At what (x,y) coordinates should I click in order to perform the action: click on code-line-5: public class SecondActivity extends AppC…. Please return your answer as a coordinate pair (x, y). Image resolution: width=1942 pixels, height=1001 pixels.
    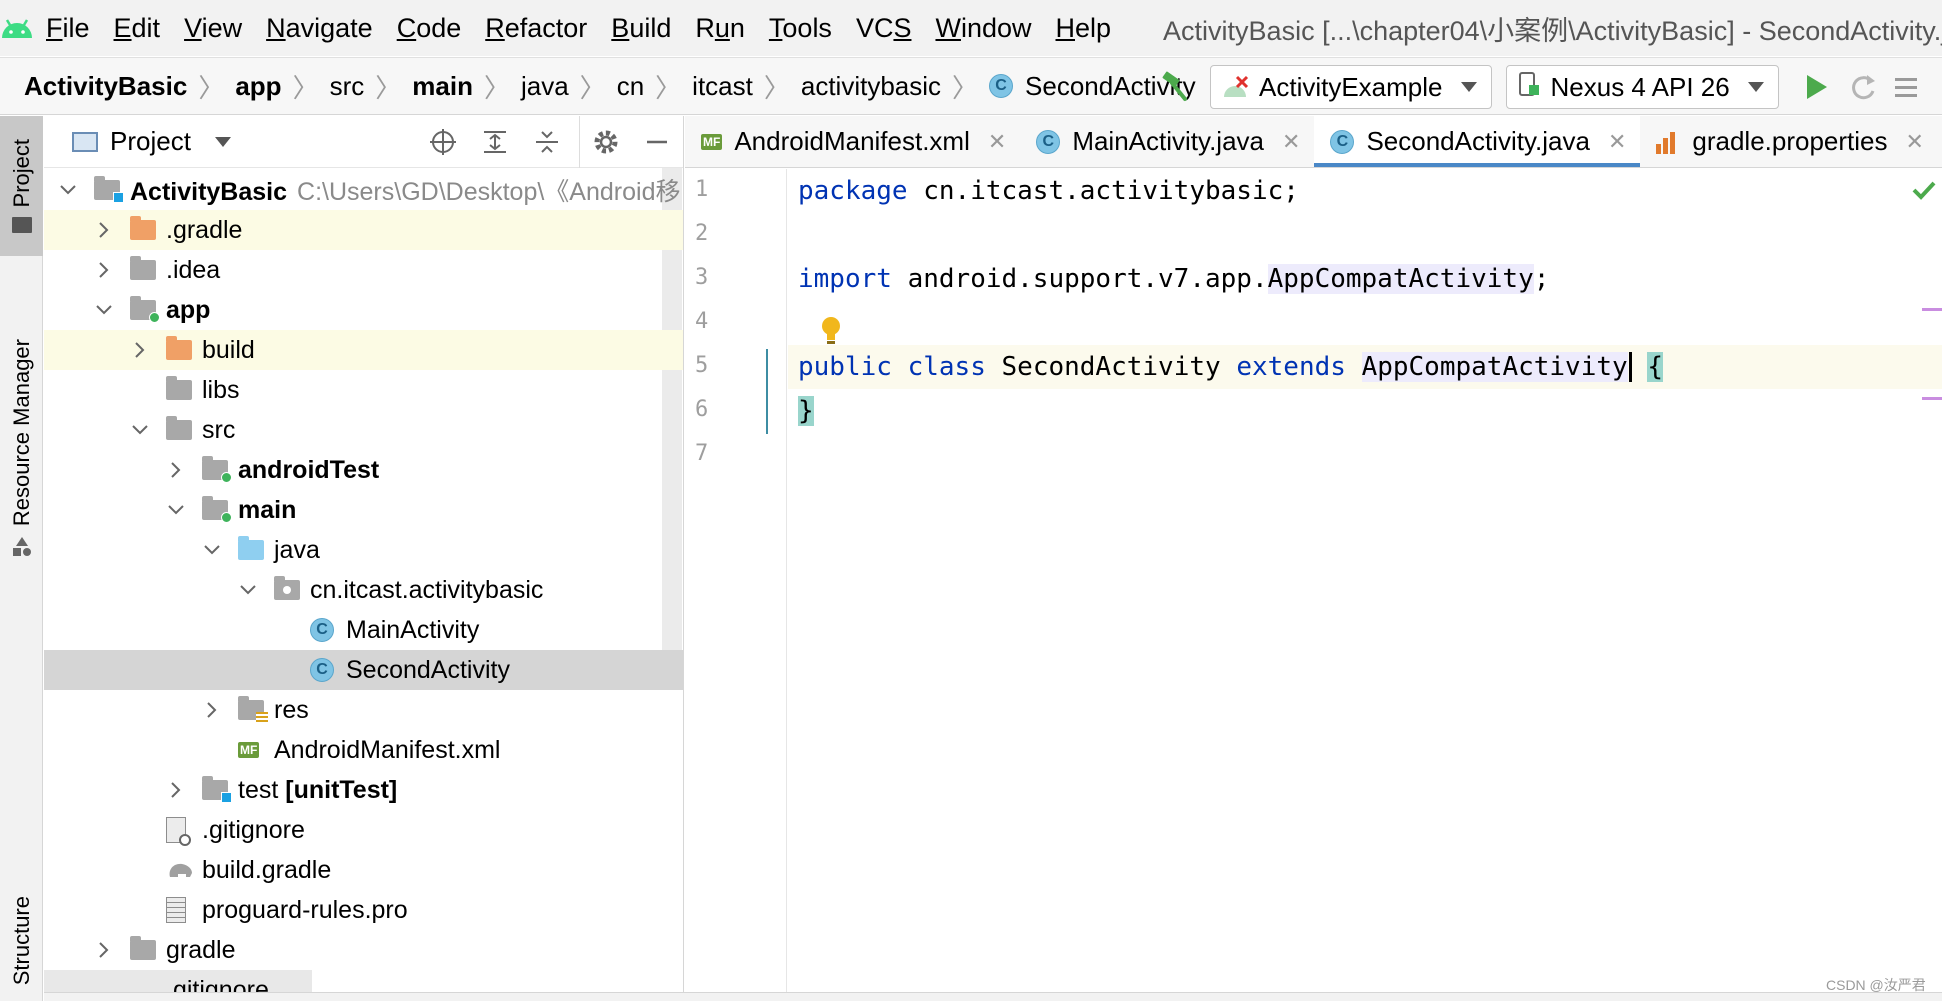
    Looking at the image, I should click on (1365, 367).